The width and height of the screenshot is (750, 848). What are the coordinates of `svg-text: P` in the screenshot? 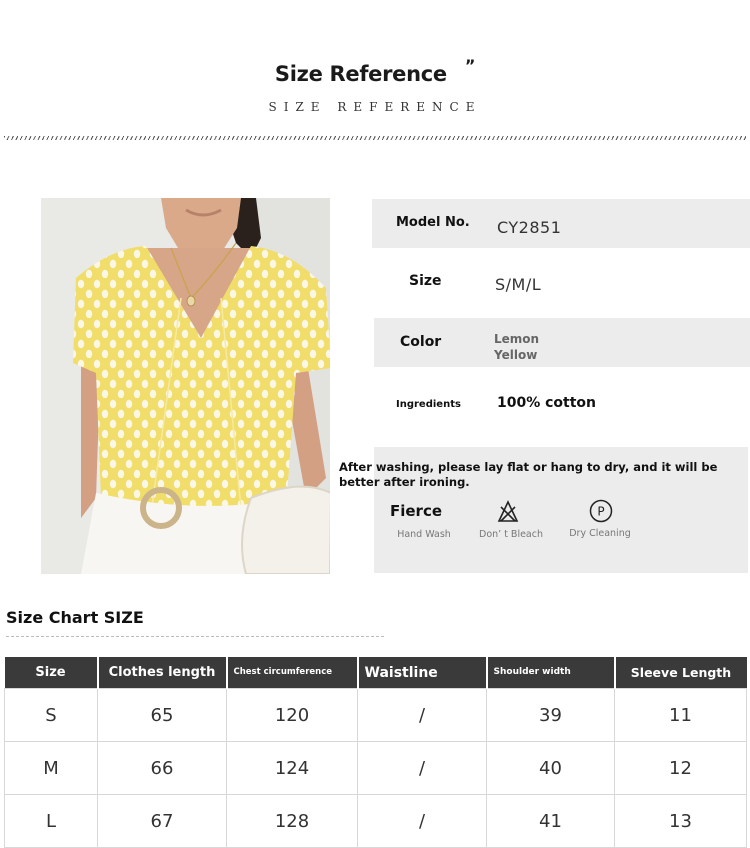 It's located at (600, 512).